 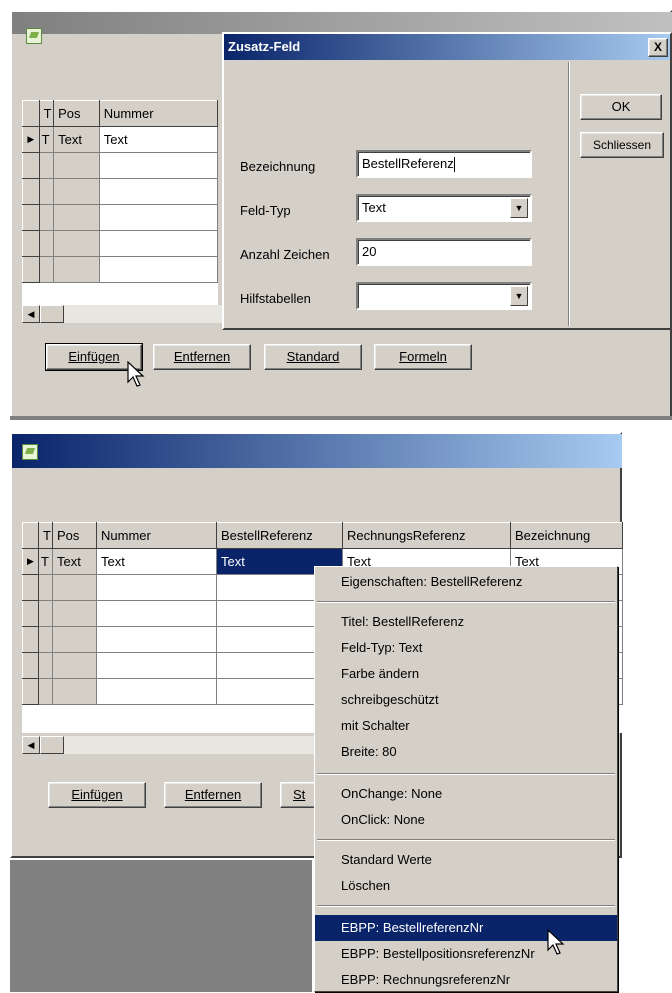 What do you see at coordinates (444, 164) in the screenshot?
I see `bezeichnung-input: BestellReferenz` at bounding box center [444, 164].